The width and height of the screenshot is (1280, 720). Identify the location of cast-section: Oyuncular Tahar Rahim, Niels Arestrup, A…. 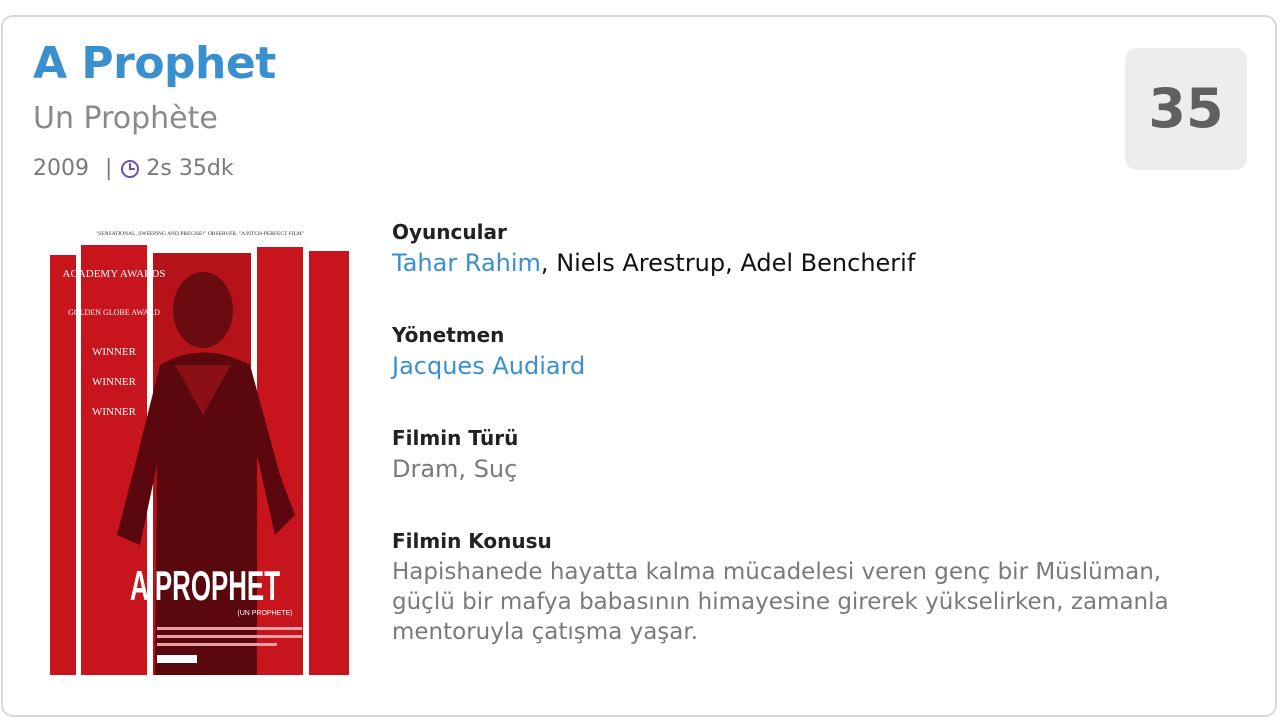
(792, 273).